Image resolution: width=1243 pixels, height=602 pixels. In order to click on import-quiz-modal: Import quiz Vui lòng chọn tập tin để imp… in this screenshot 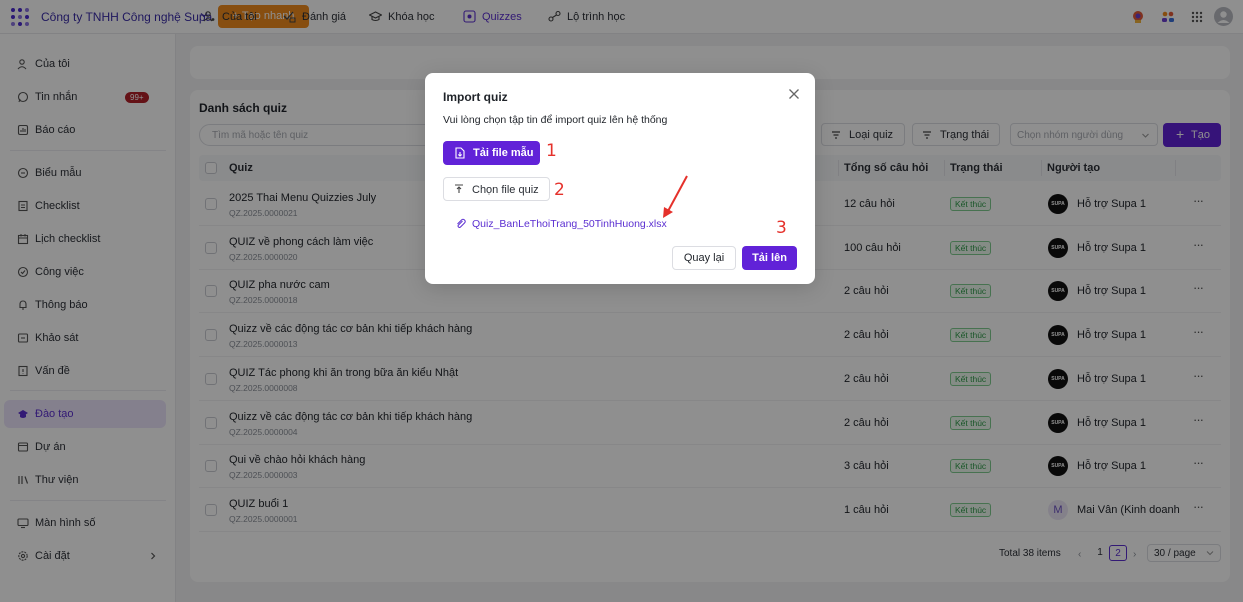, I will do `click(620, 178)`.